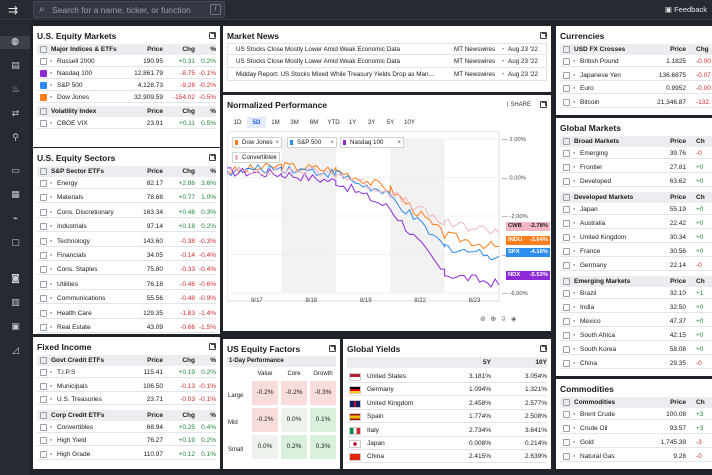  Describe the element at coordinates (126, 85) in the screenshot. I see `table-row: ▪ S&P 500 4,128.73 -9.26 -0.2%` at that location.